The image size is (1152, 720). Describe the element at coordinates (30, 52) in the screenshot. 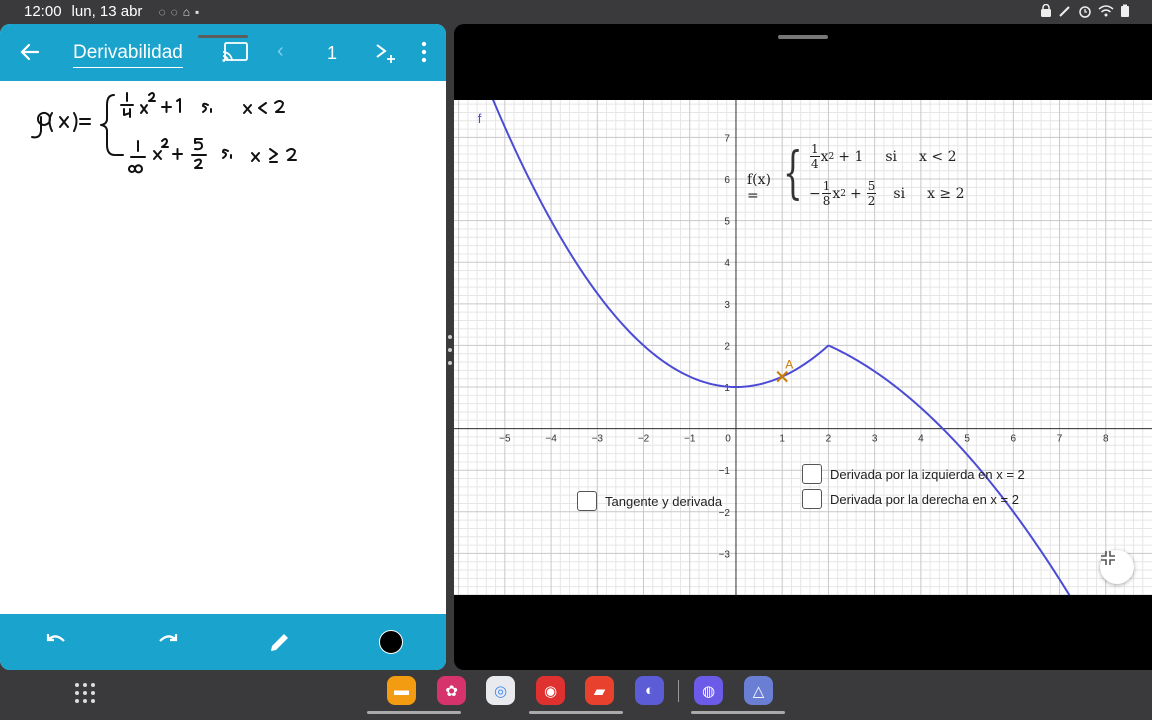

I see `back-arrow-icon` at that location.